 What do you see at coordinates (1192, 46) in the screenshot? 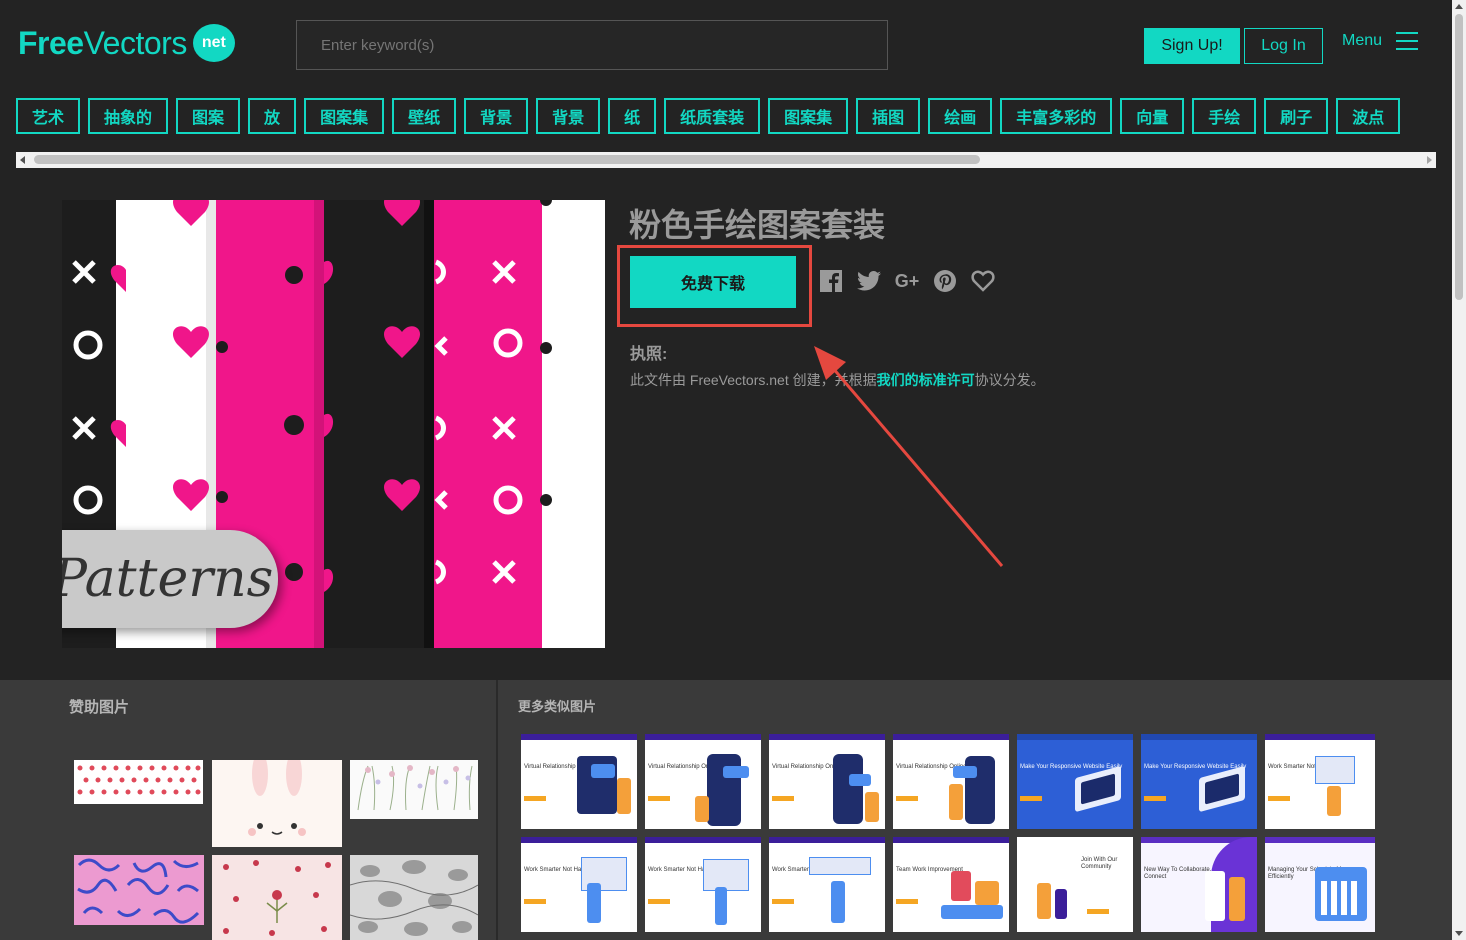
I see `signup-button: Sign Up!` at bounding box center [1192, 46].